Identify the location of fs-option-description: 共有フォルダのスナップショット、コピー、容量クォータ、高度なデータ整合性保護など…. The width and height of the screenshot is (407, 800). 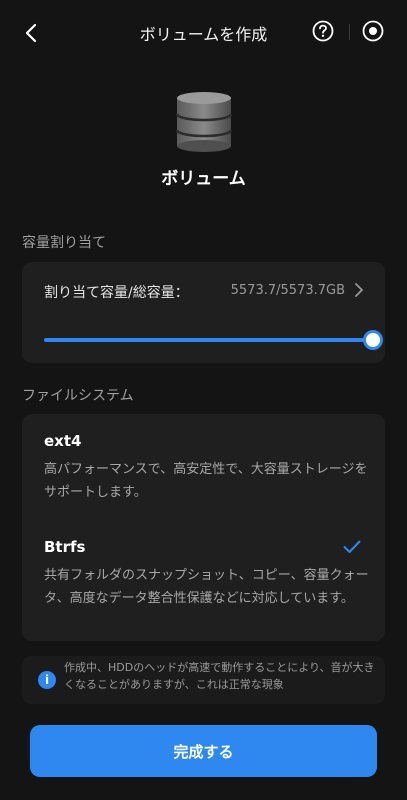
(206, 587).